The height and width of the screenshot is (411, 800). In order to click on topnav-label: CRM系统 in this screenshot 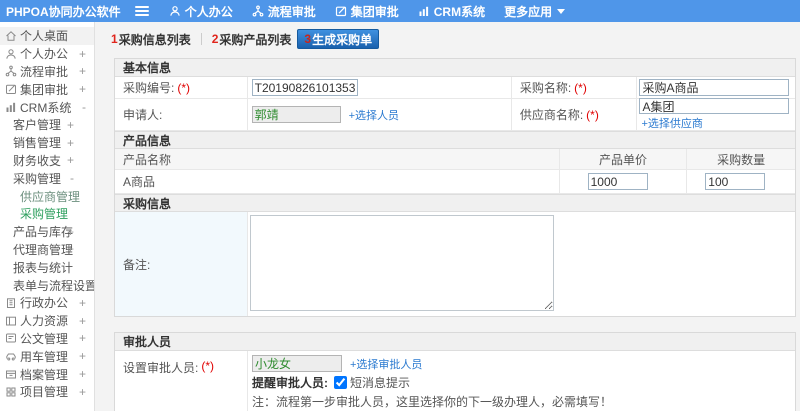, I will do `click(459, 11)`.